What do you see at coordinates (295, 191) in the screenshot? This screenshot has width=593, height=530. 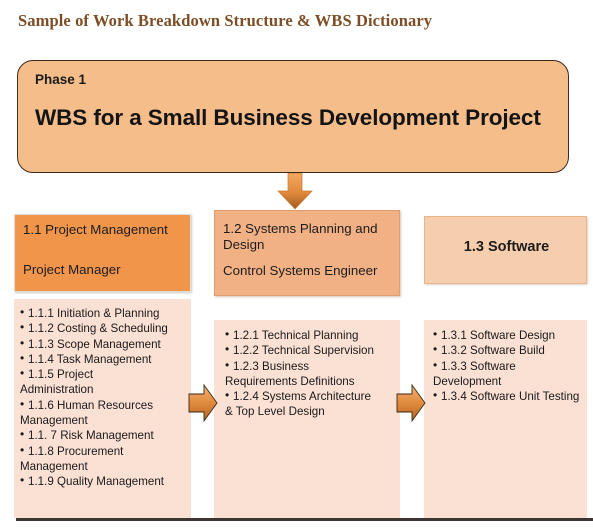 I see `down-arrow-icon` at bounding box center [295, 191].